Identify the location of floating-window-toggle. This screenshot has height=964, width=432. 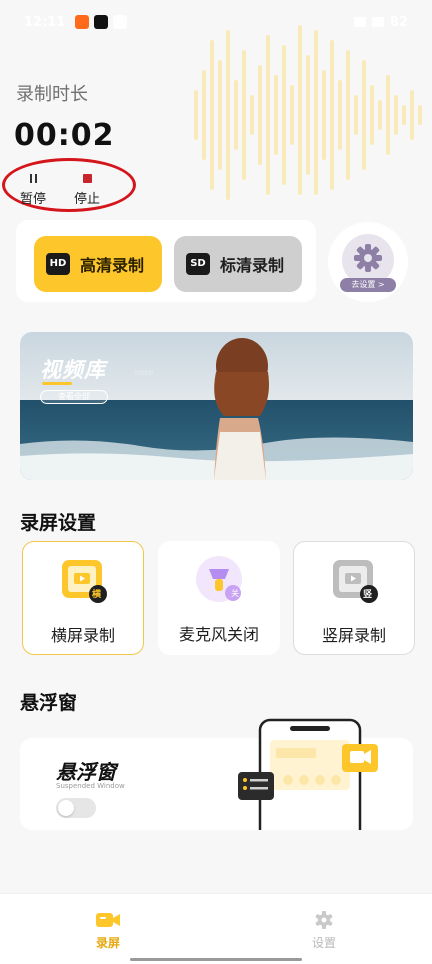
(76, 808).